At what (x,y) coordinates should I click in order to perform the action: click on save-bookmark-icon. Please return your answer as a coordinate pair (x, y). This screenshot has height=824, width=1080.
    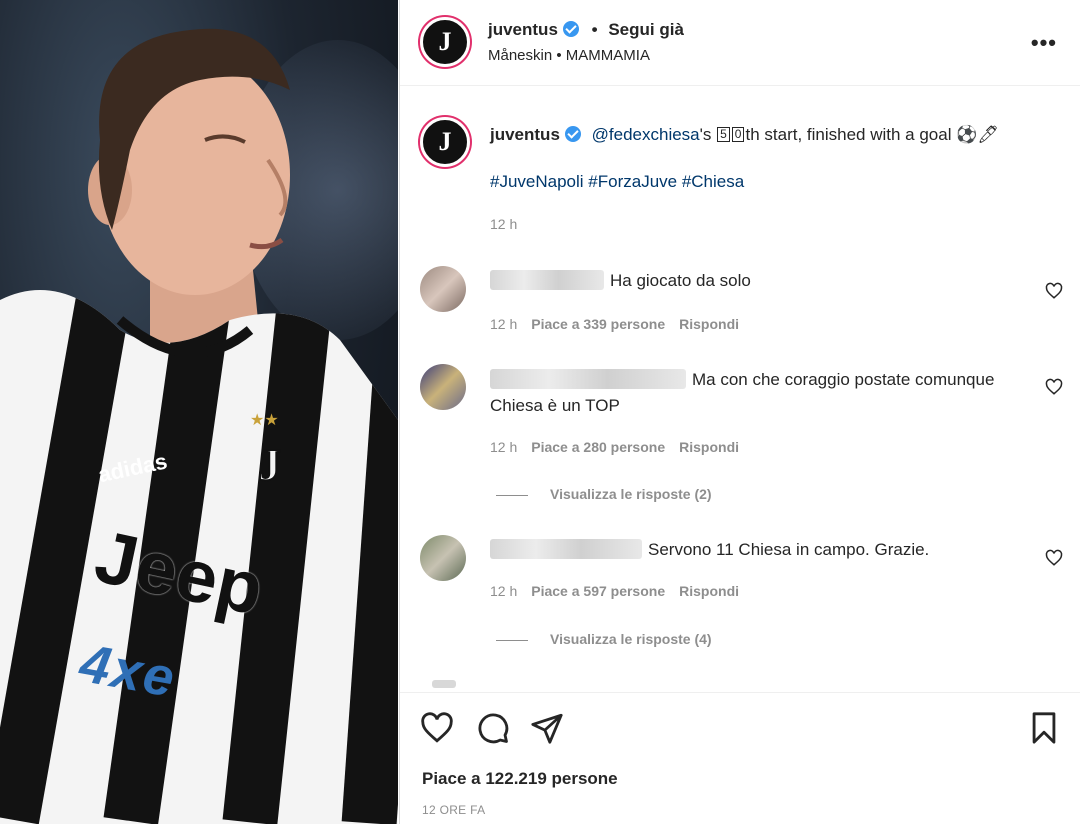
    Looking at the image, I should click on (1044, 728).